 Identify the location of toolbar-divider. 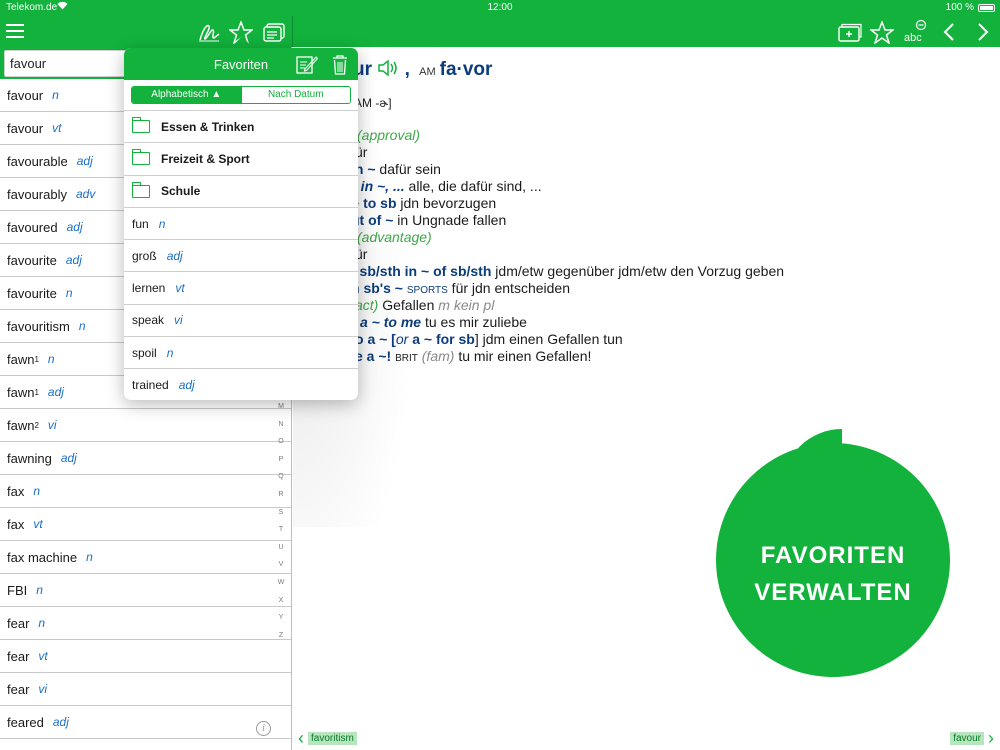
(292, 31).